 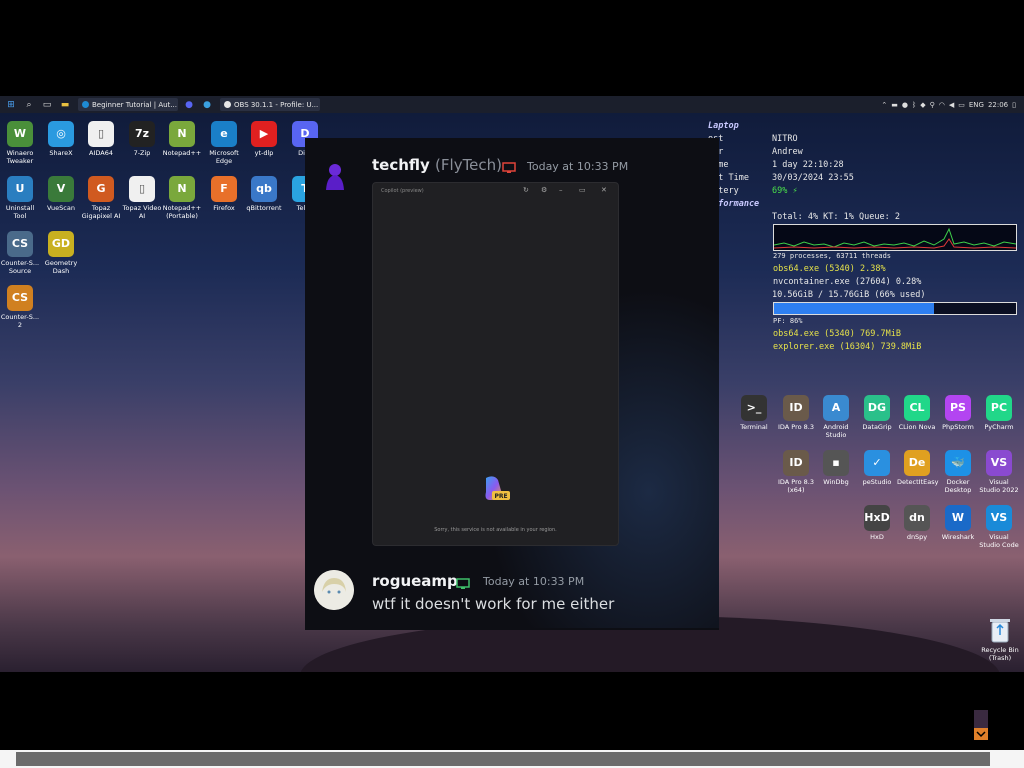 What do you see at coordinates (182, 139) in the screenshot?
I see `desktop-icon: N Notepad++` at bounding box center [182, 139].